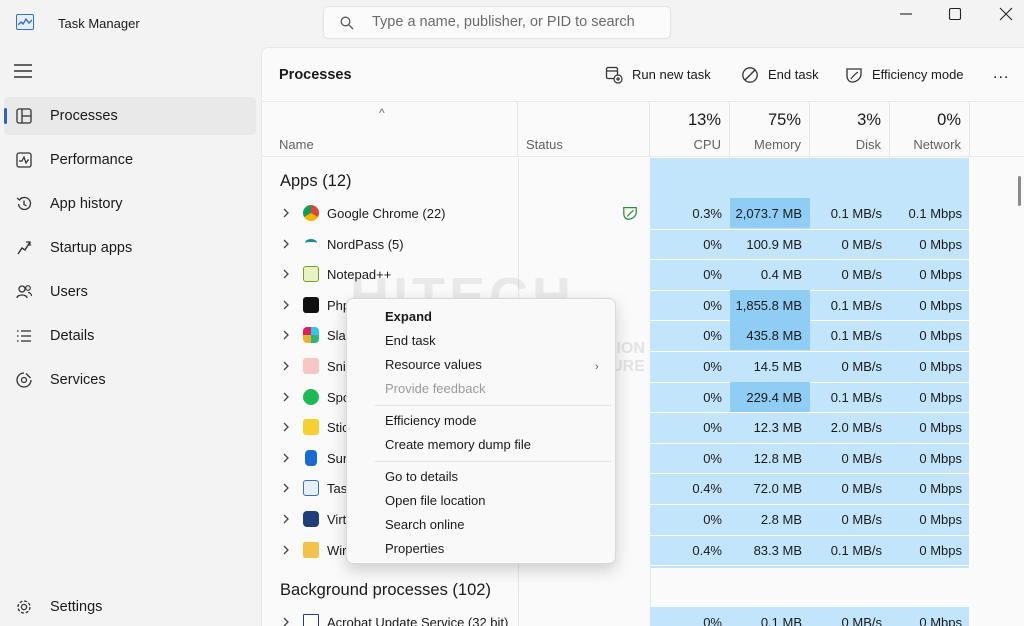 Image resolution: width=1024 pixels, height=626 pixels. What do you see at coordinates (707, 213) in the screenshot?
I see `cpu-value: 0.3%` at bounding box center [707, 213].